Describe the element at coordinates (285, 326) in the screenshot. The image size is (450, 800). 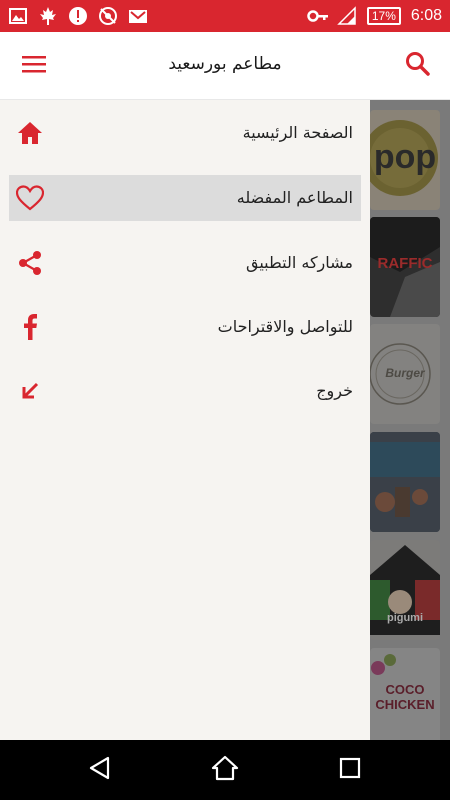
I see `drawer-item-label: للتواصل والاقتراحات` at that location.